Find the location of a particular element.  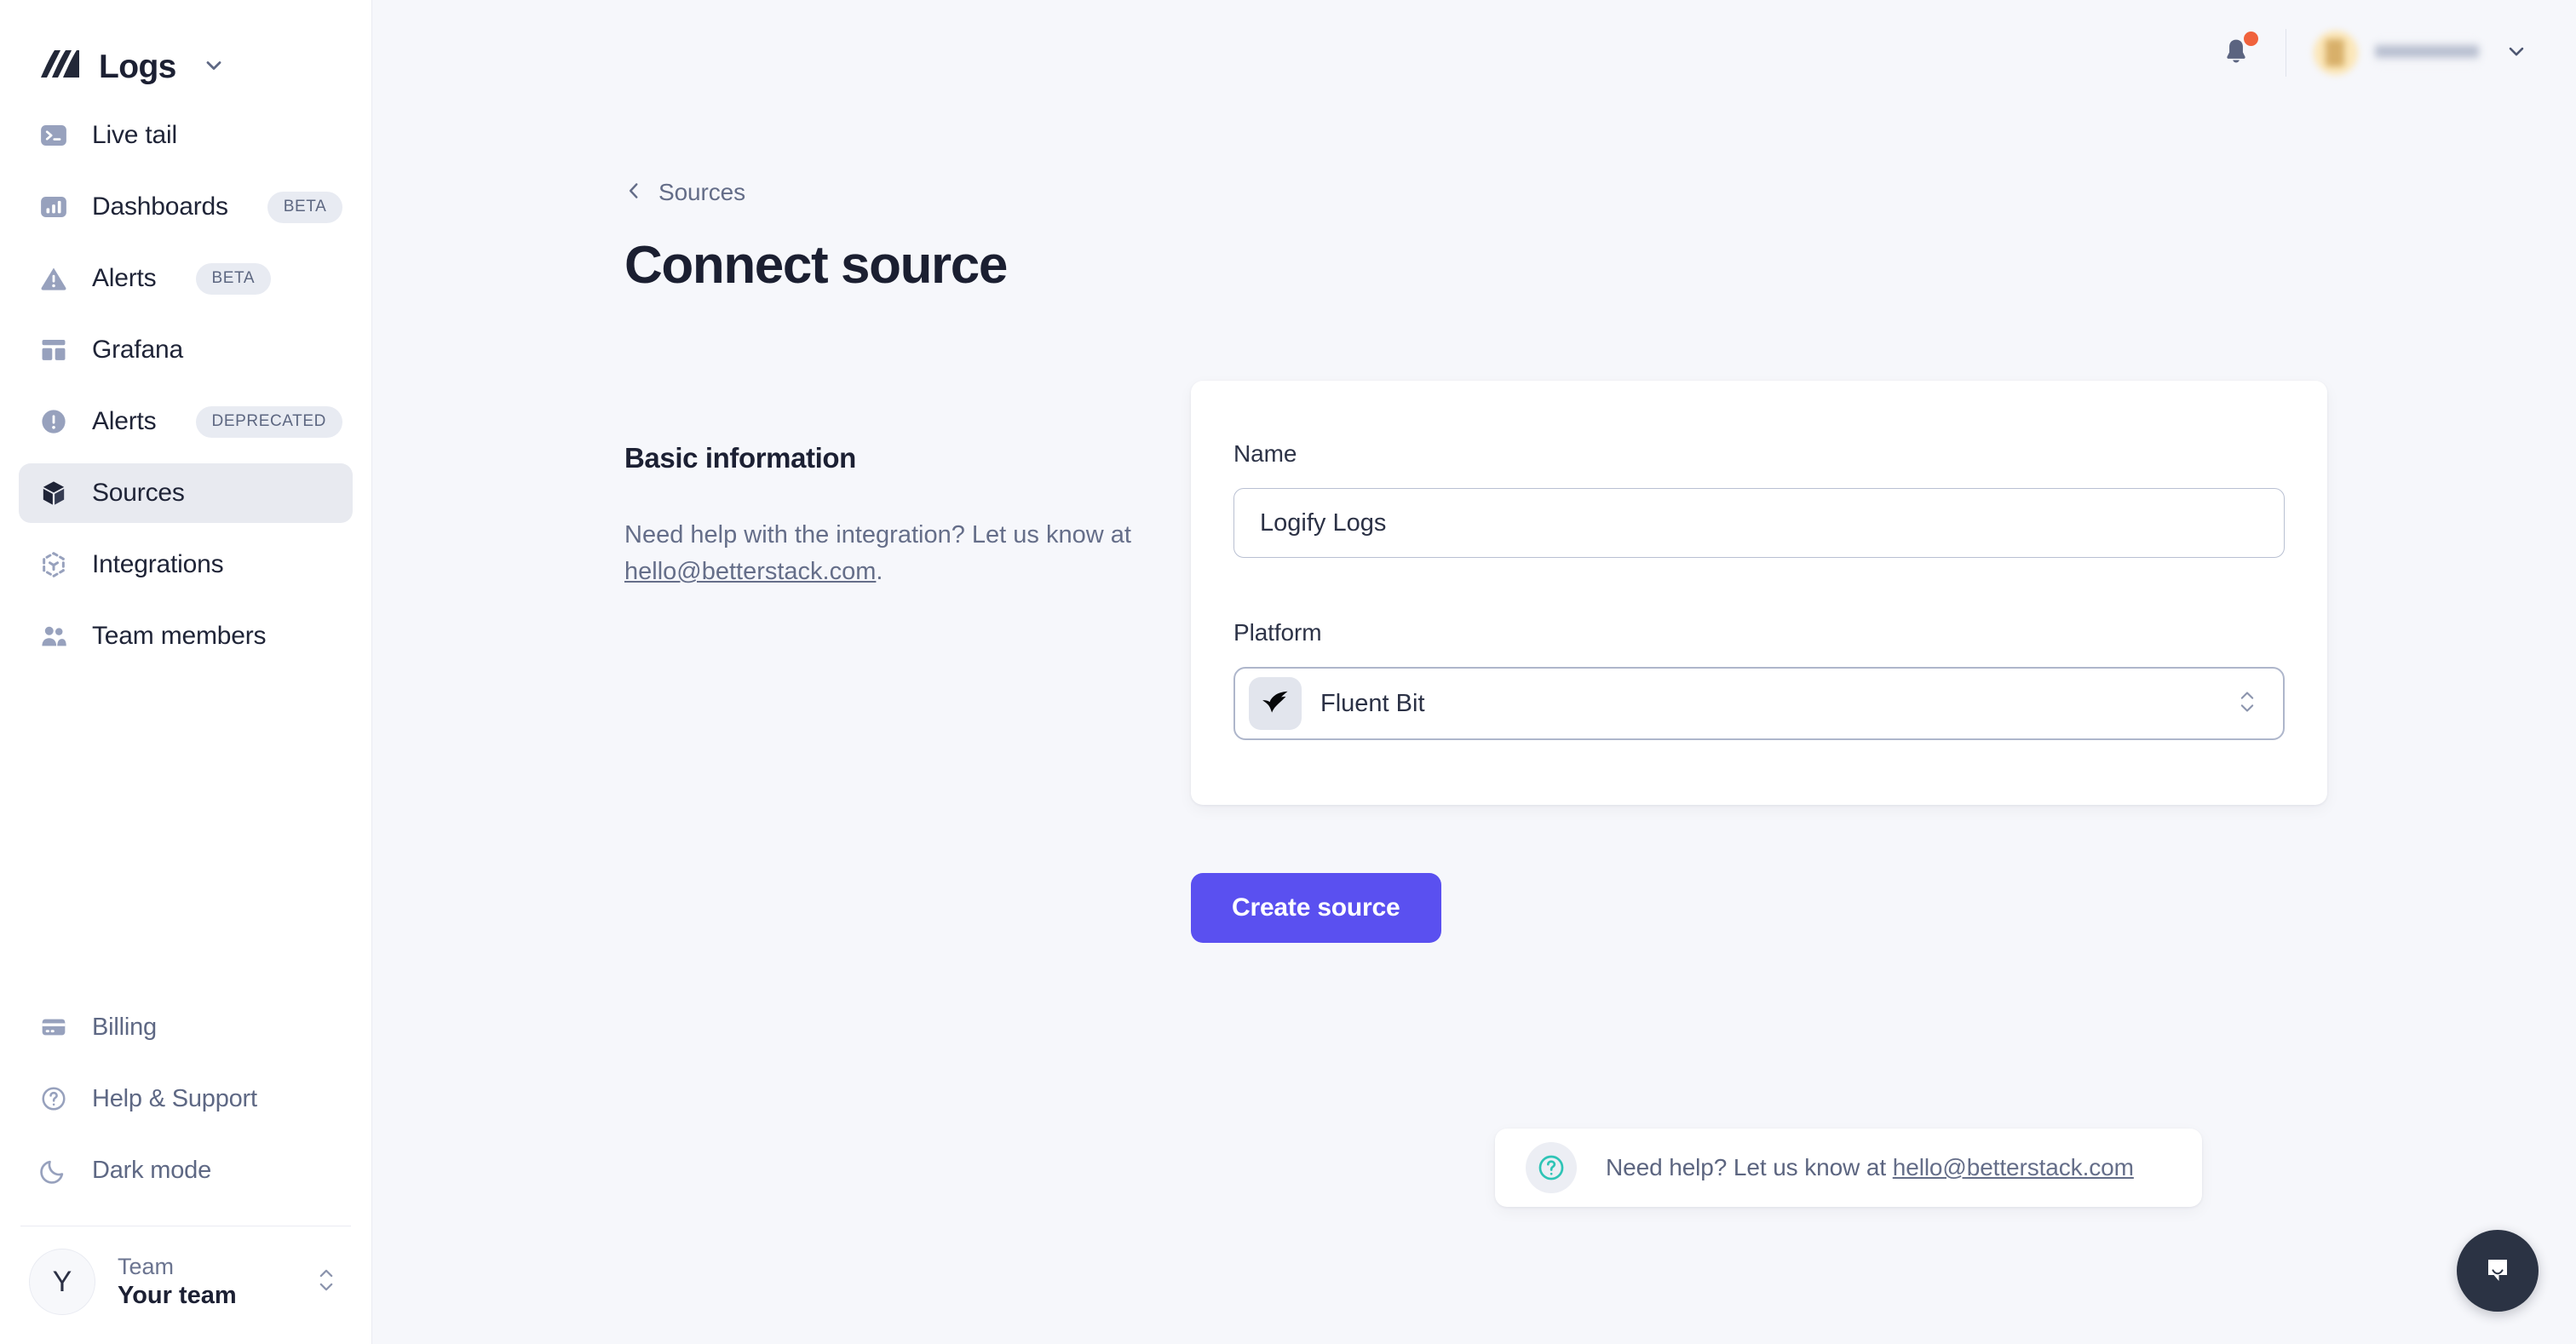

sidebar-item-live-tail: Live tail is located at coordinates (186, 135).